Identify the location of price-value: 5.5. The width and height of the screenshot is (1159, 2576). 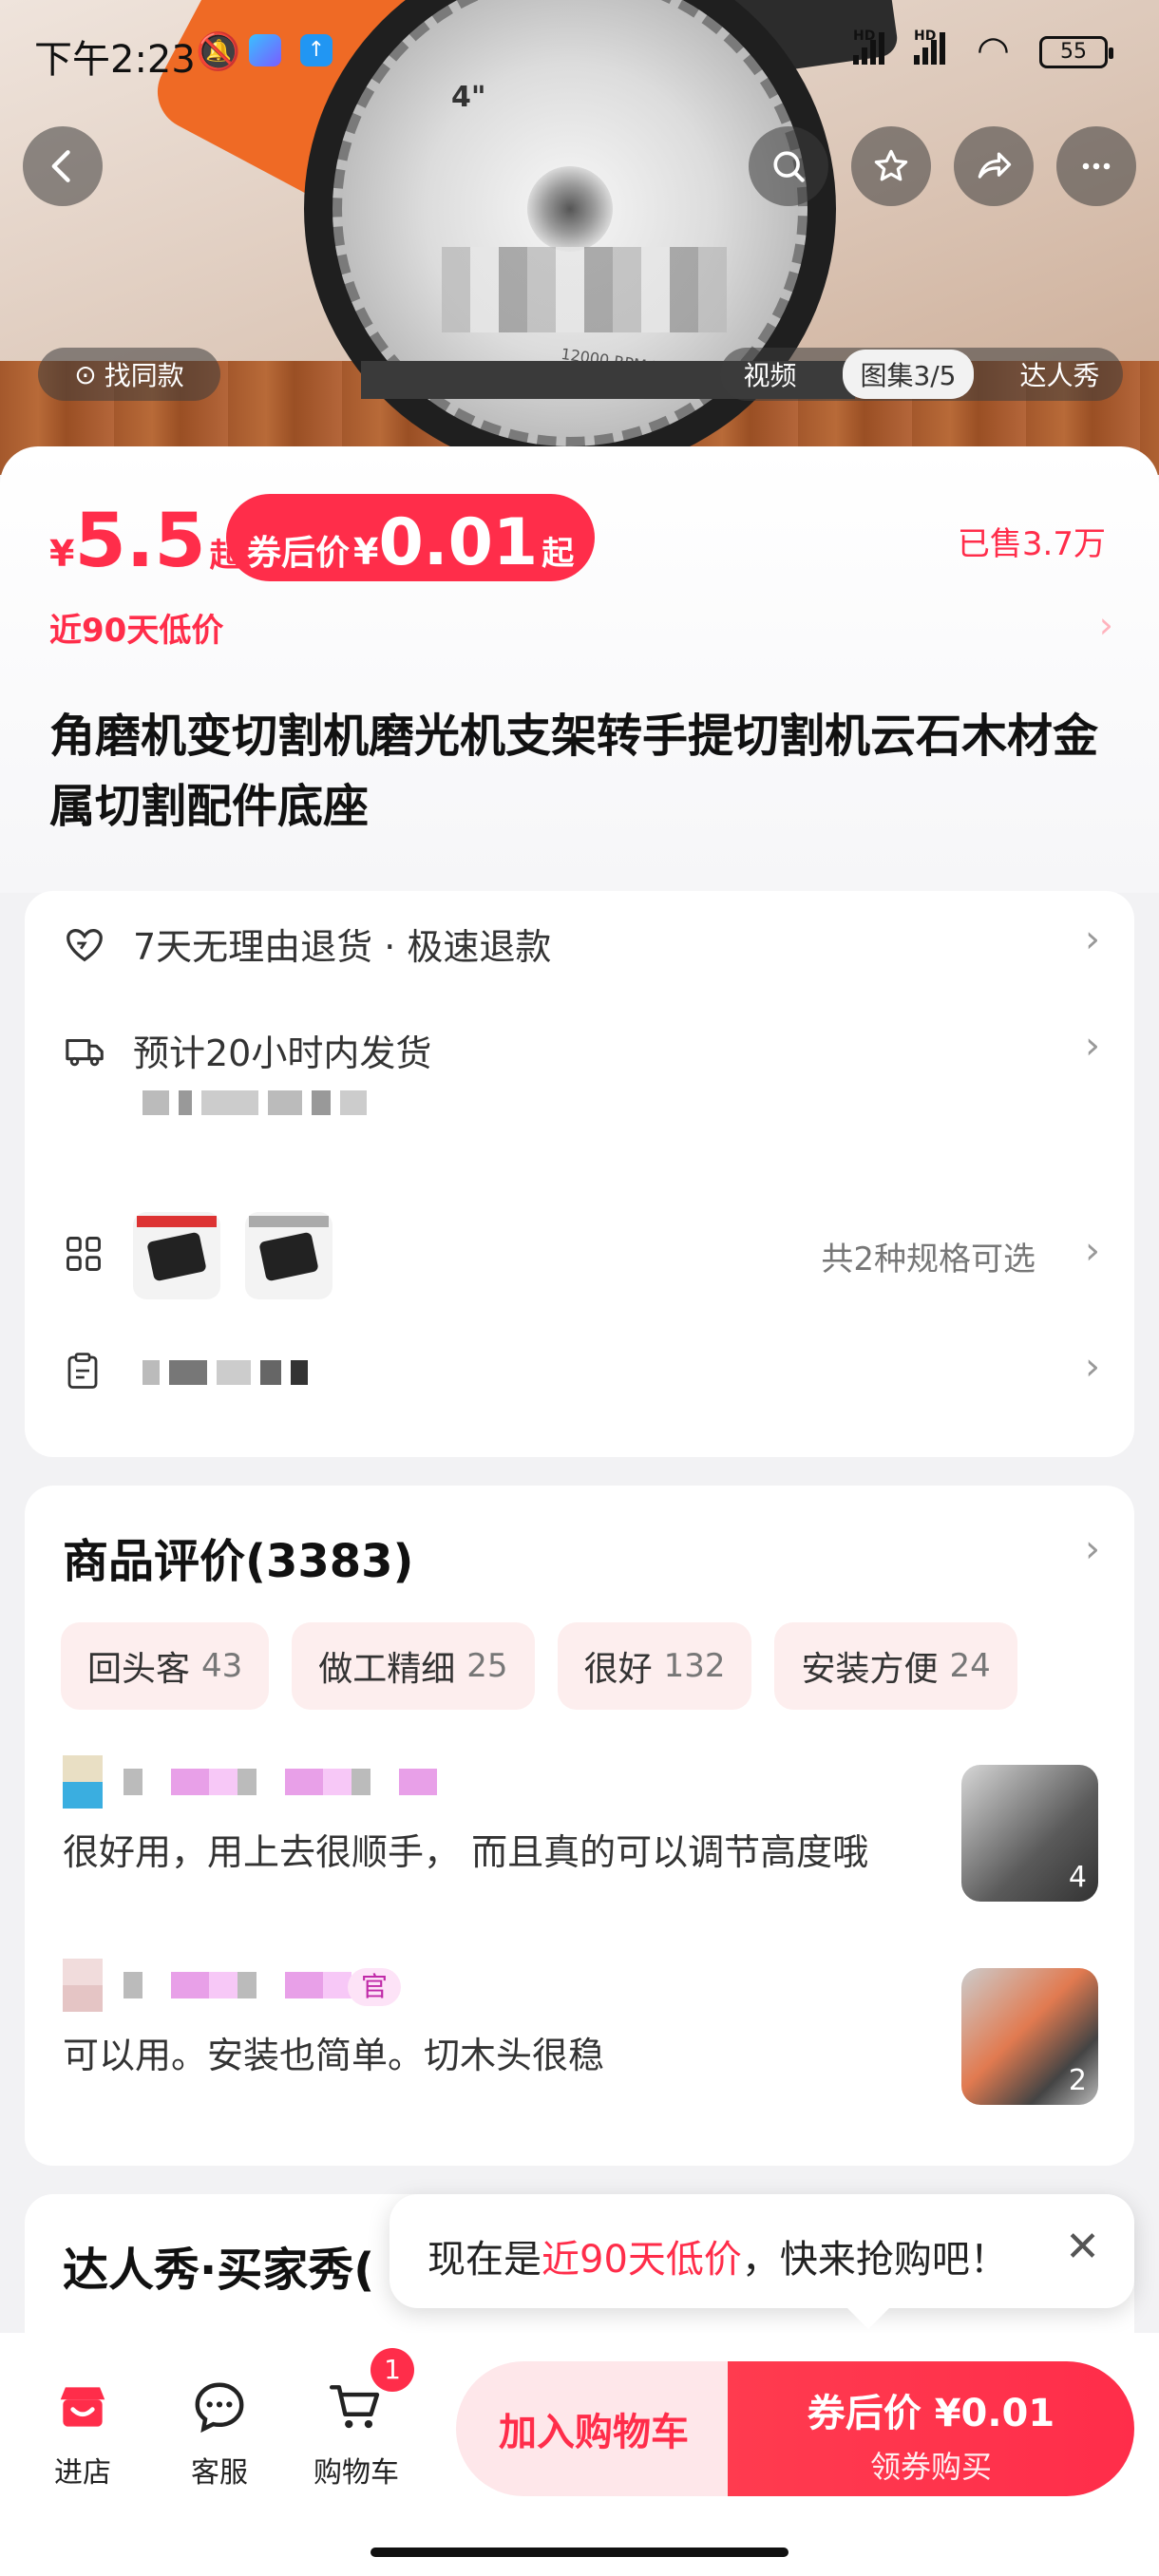
(140, 541).